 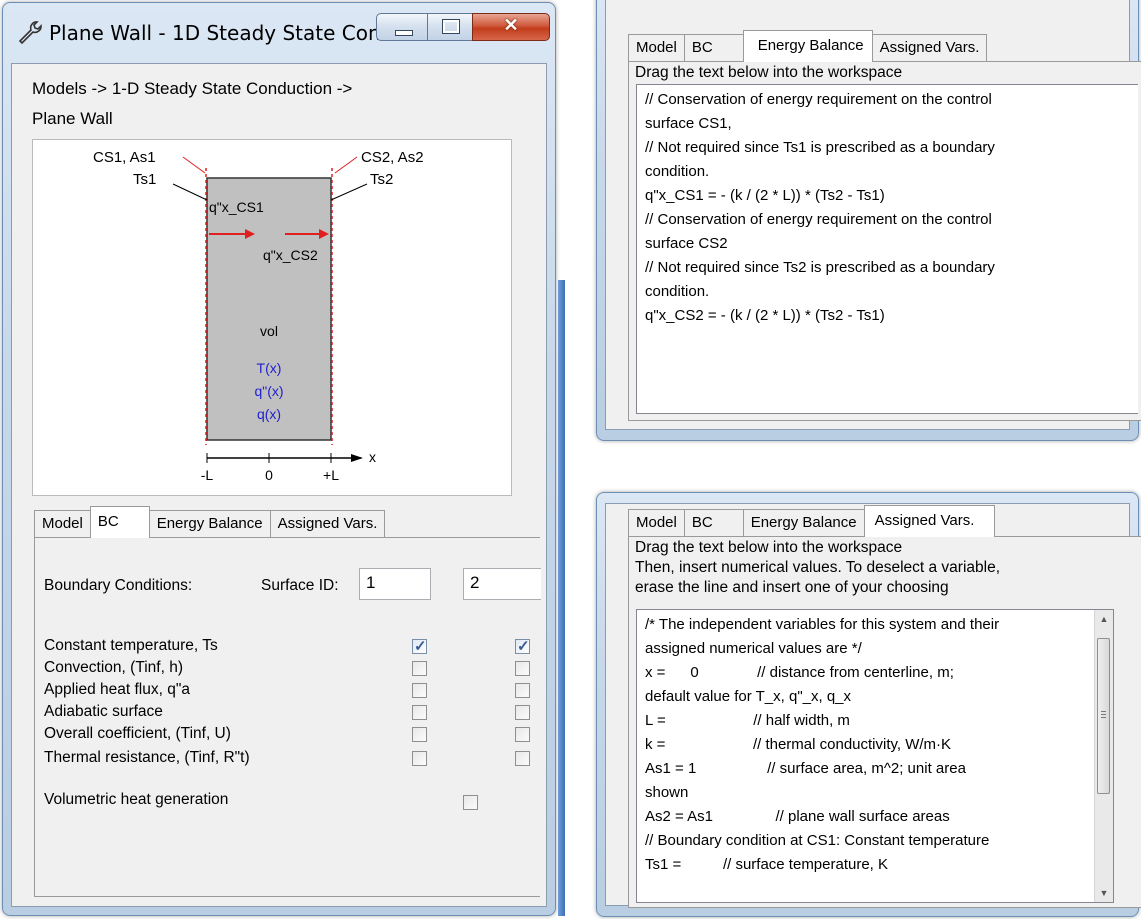 I want to click on close-icon: ✕, so click(x=511, y=25).